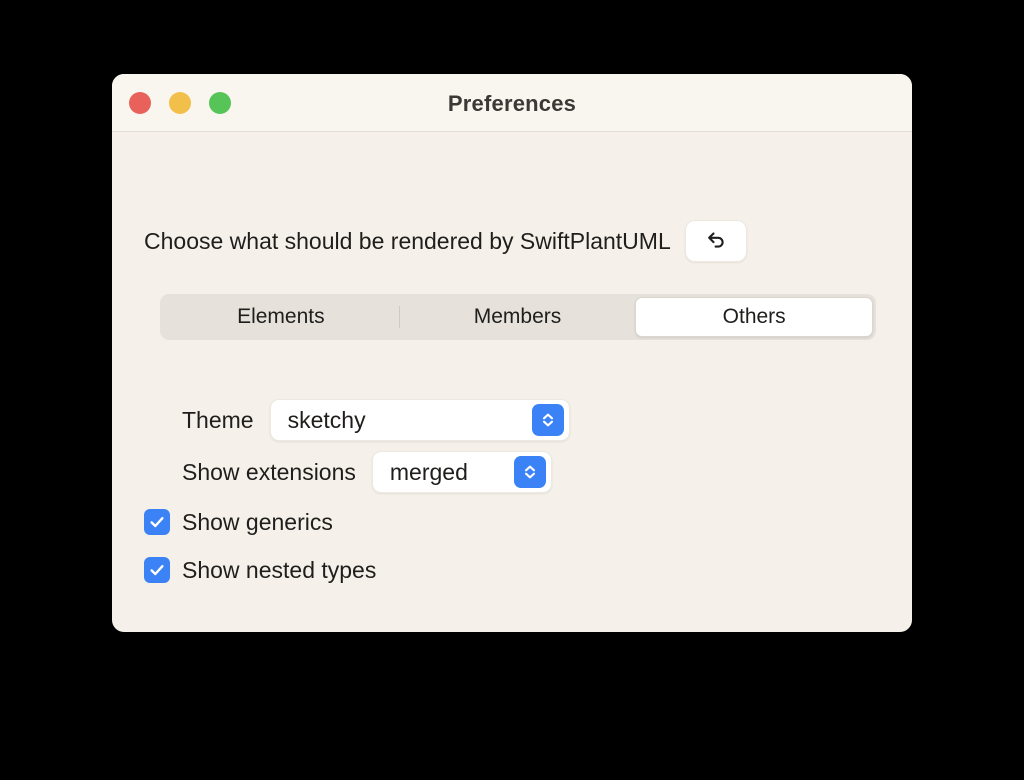 Image resolution: width=1024 pixels, height=780 pixels. I want to click on tab-others: Others, so click(754, 317).